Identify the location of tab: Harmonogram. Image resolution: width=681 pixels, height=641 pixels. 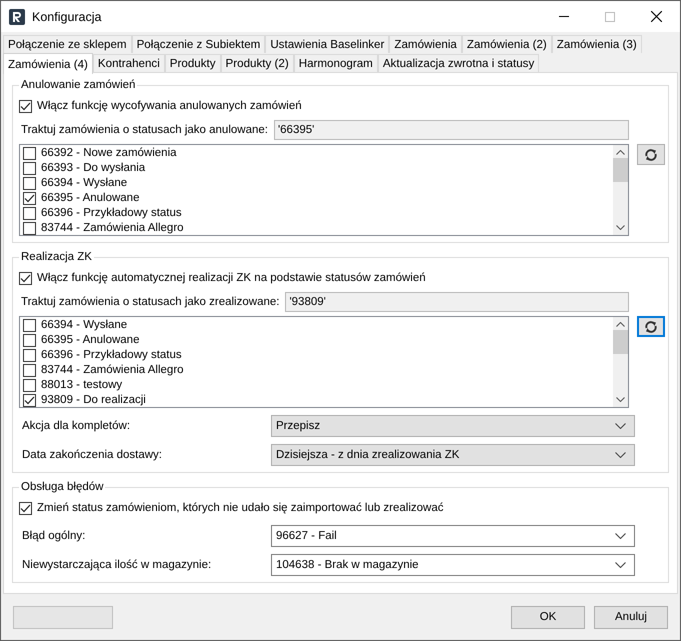
(336, 63).